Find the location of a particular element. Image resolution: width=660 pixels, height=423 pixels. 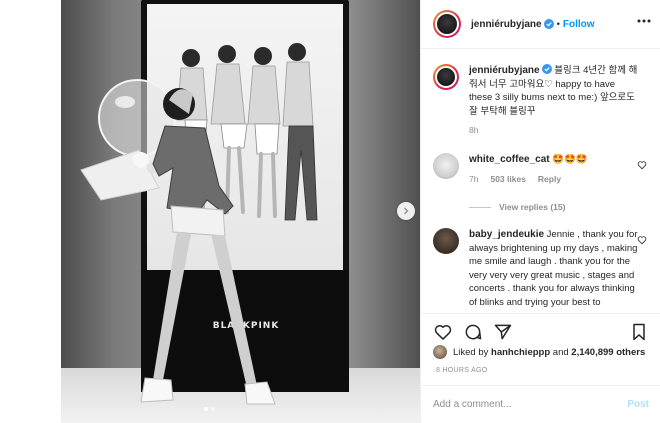

liker-avatar is located at coordinates (440, 352).